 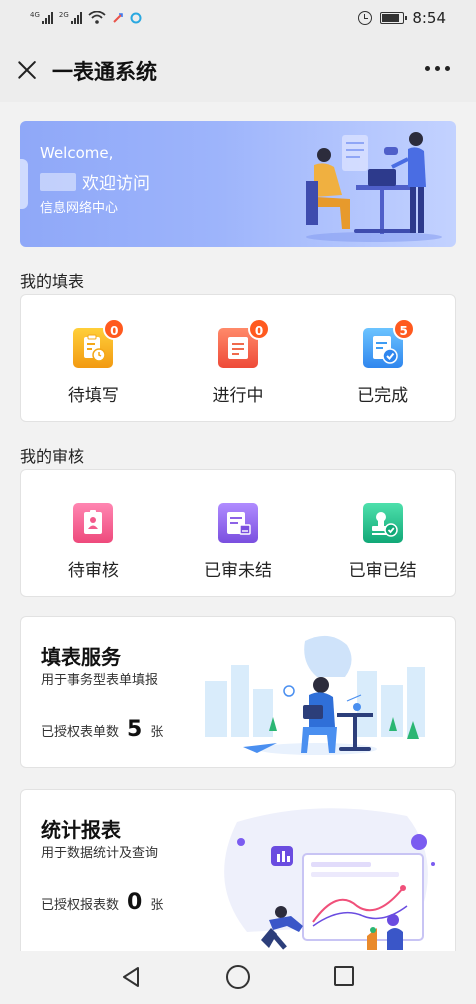 I want to click on my-forms-grid: 0 待填写 0 进行中 5 已完成, so click(x=238, y=358).